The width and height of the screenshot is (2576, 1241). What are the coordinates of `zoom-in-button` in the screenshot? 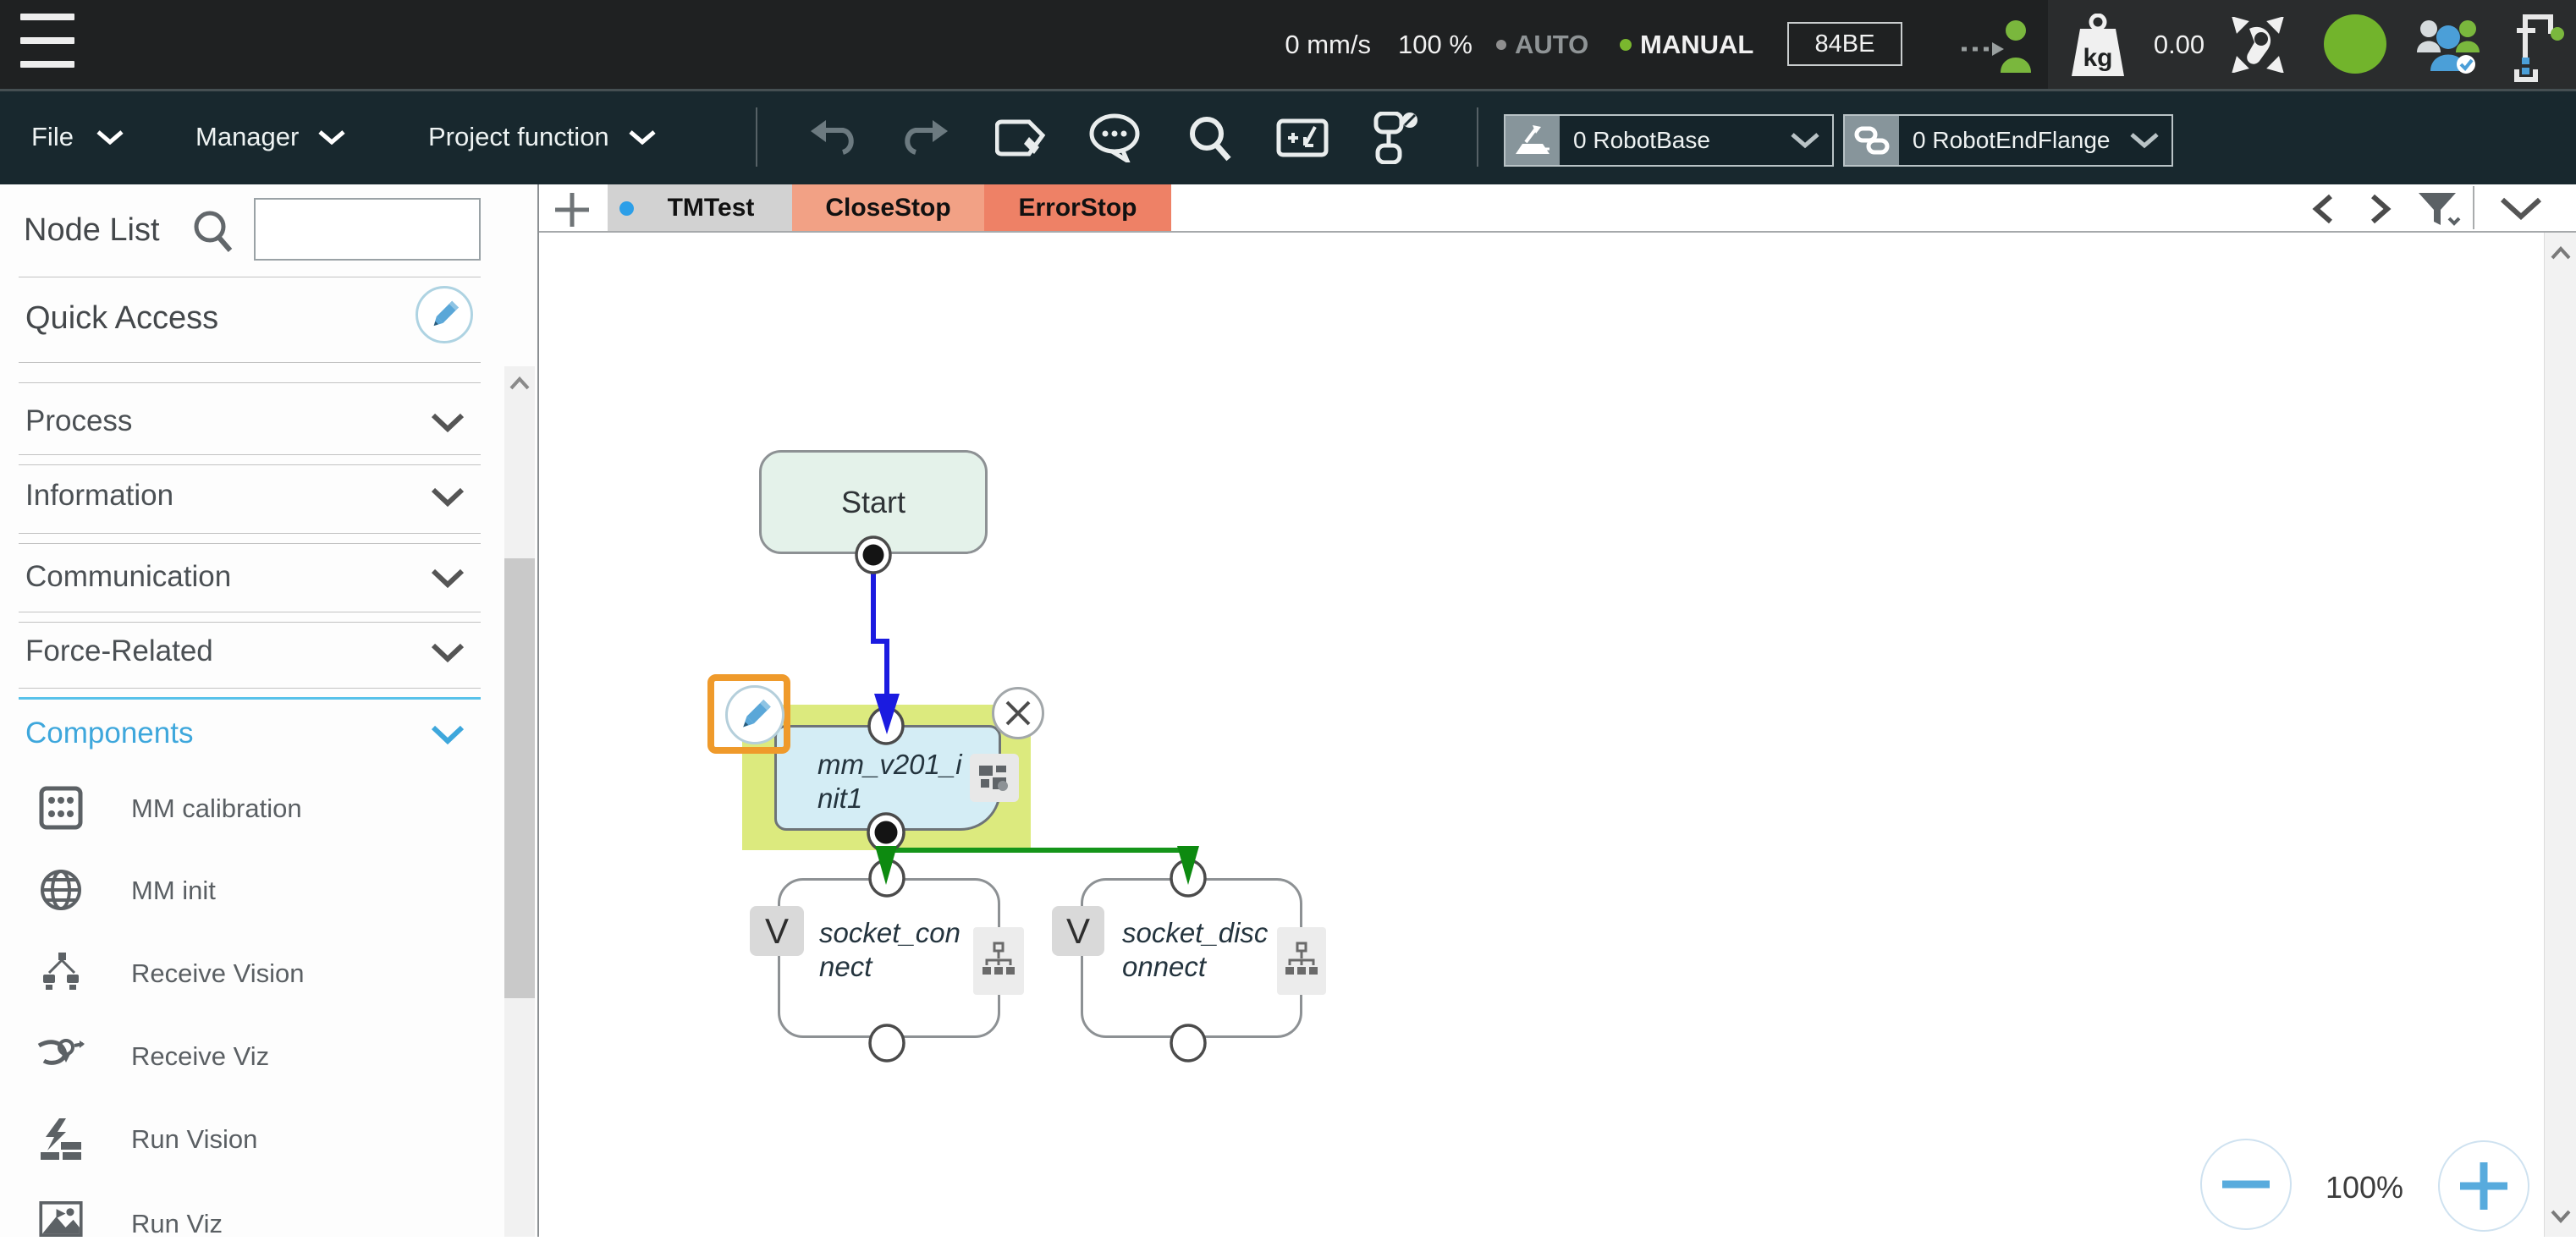 It's located at (2483, 1186).